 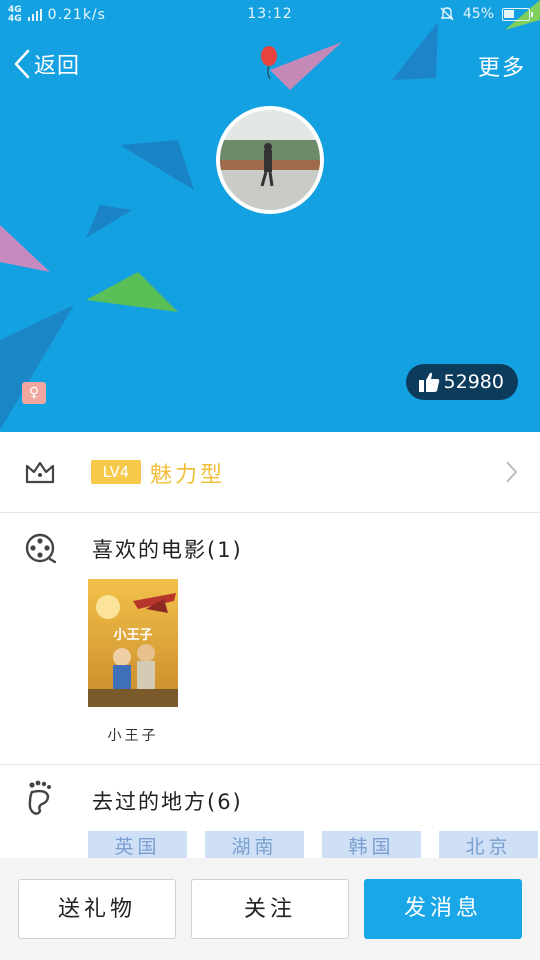 What do you see at coordinates (512, 472) in the screenshot?
I see `chevron-right-icon` at bounding box center [512, 472].